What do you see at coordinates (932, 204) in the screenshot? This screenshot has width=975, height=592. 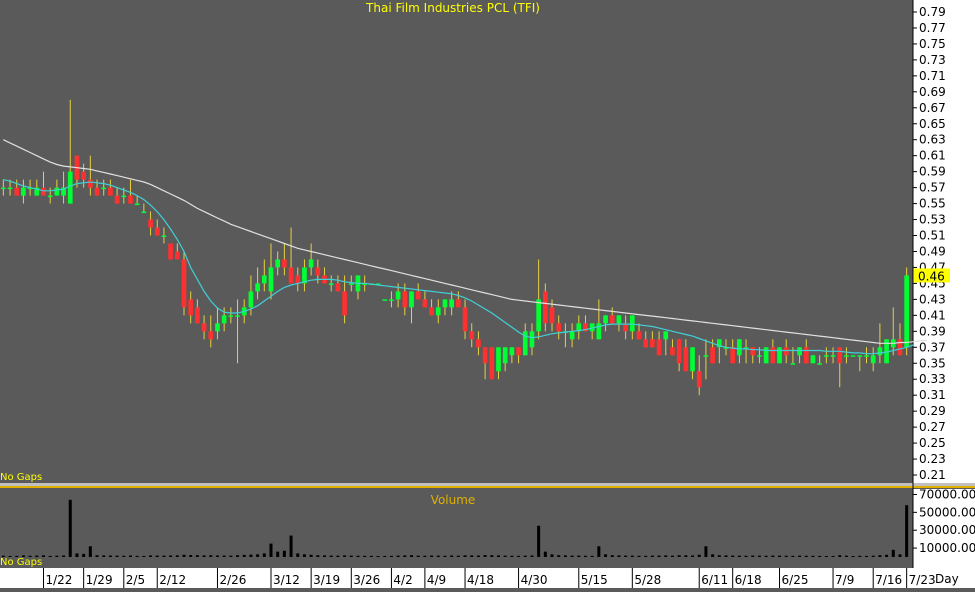 I see `price-tick-label: 0.55` at bounding box center [932, 204].